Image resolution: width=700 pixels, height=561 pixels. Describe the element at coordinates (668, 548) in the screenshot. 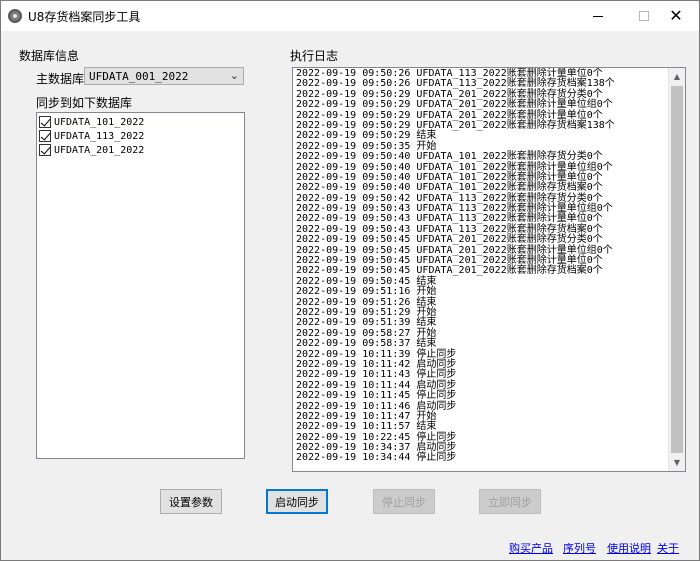

I see `about-link: 关于` at that location.